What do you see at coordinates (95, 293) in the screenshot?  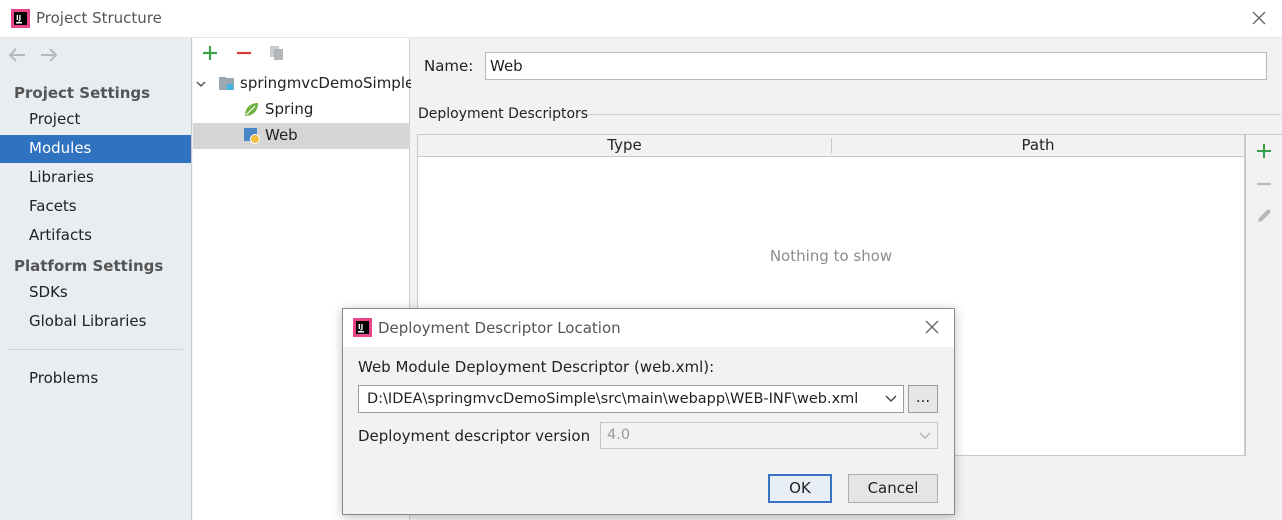 I see `sidebar-item-sdks: SDKs` at bounding box center [95, 293].